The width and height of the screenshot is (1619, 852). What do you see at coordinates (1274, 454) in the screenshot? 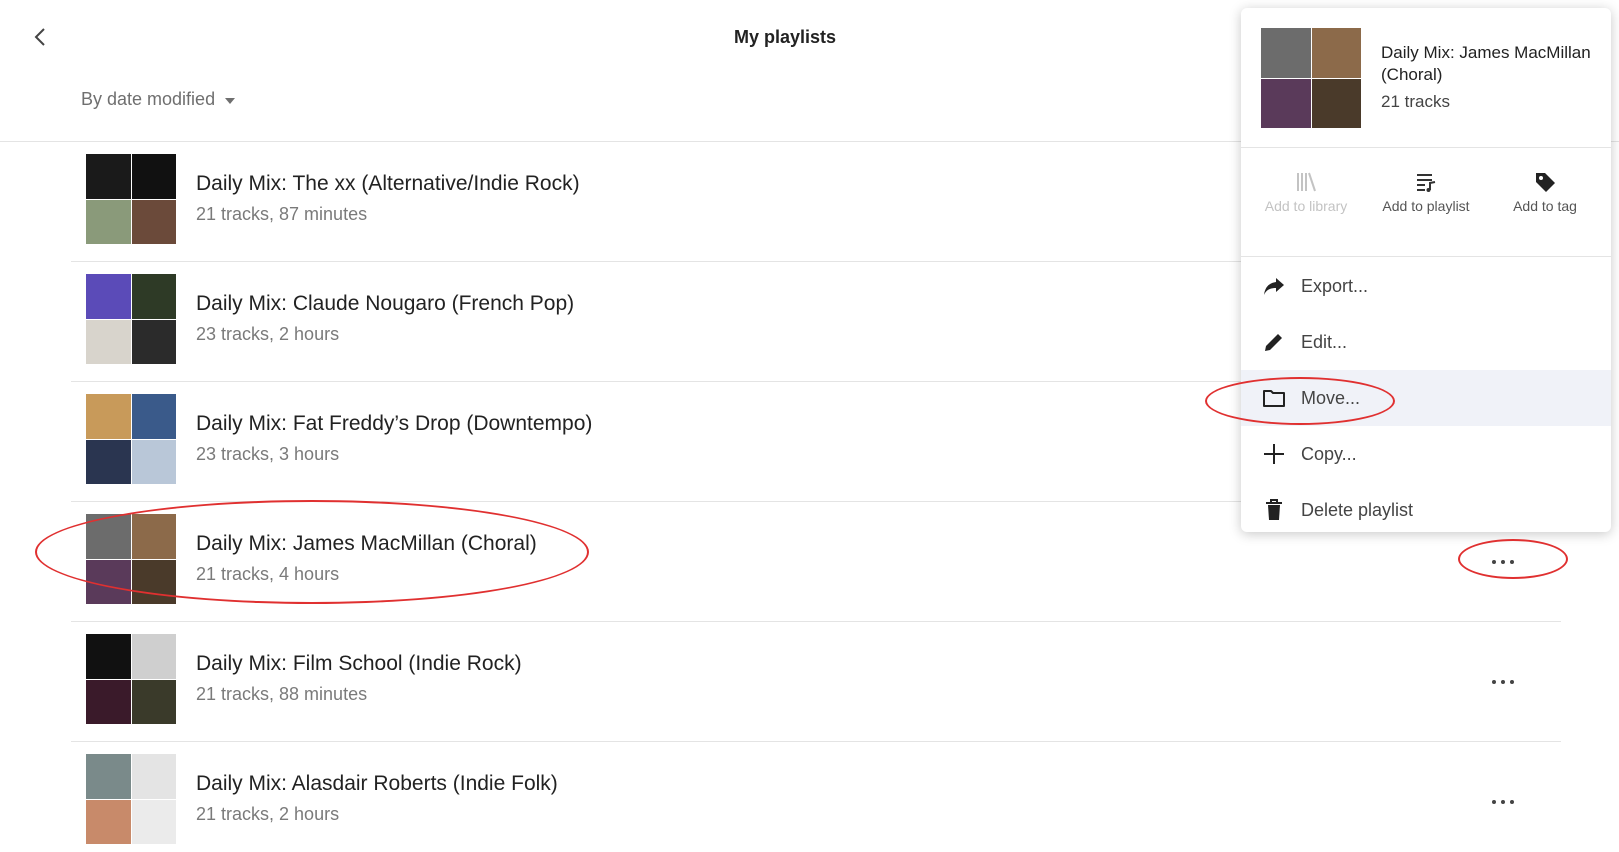
I see `plus-icon` at bounding box center [1274, 454].